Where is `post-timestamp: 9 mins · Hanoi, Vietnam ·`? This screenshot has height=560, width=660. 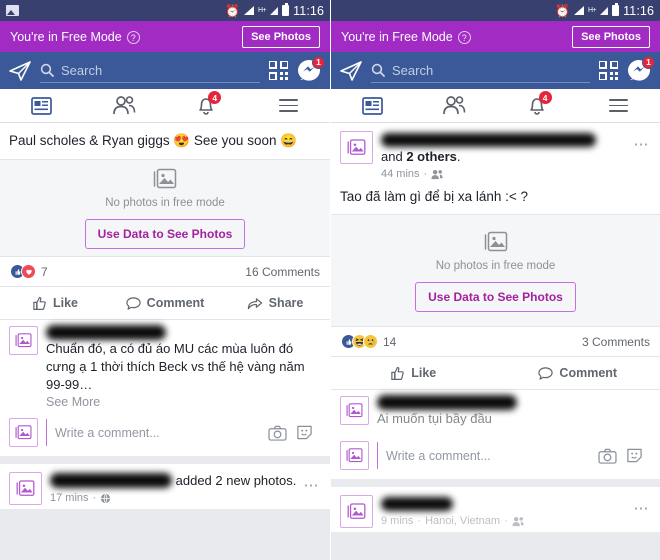
post-timestamp: 9 mins · Hanoi, Vietnam · is located at coordinates (516, 521).